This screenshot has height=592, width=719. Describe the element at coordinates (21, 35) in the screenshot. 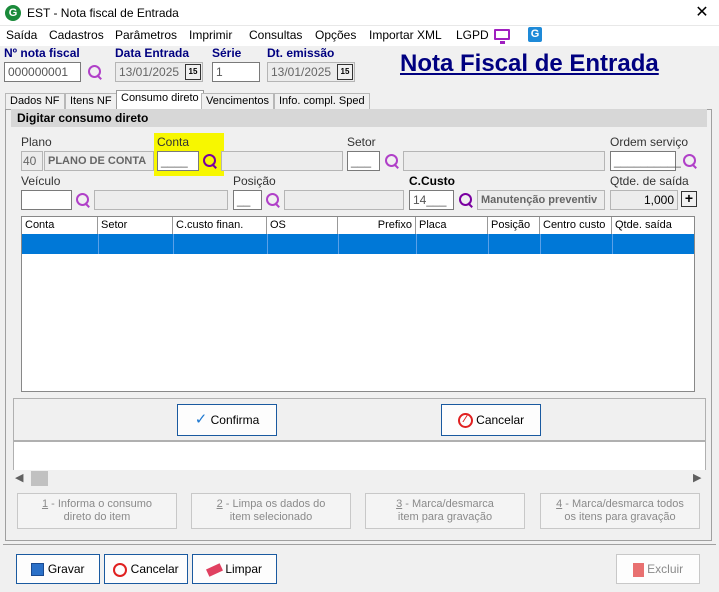

I see `menu-saida: Saída` at that location.